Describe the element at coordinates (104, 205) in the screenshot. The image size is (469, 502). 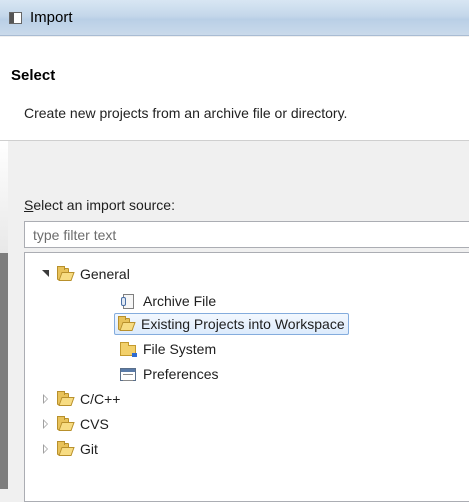
I see `import-source-label-text: elect an import source:` at that location.